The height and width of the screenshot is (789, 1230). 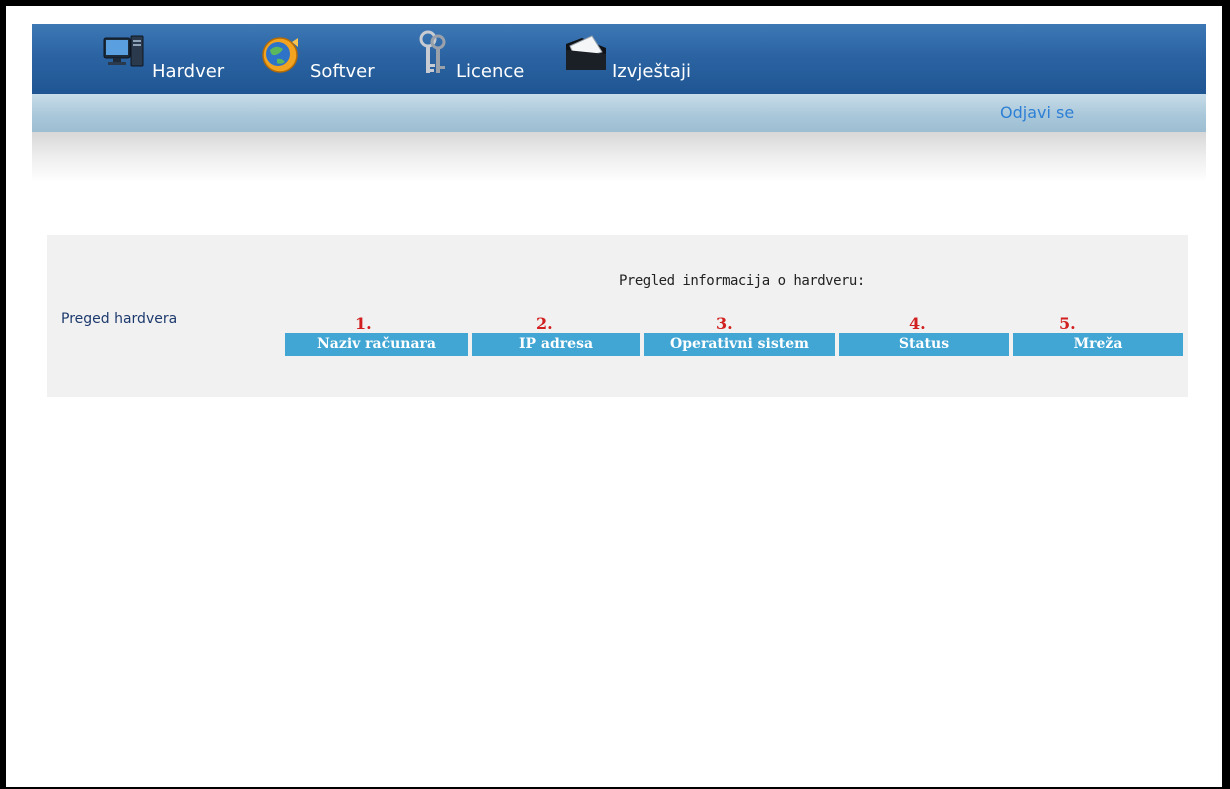 I want to click on nav-item-softver: Softver, so click(x=328, y=59).